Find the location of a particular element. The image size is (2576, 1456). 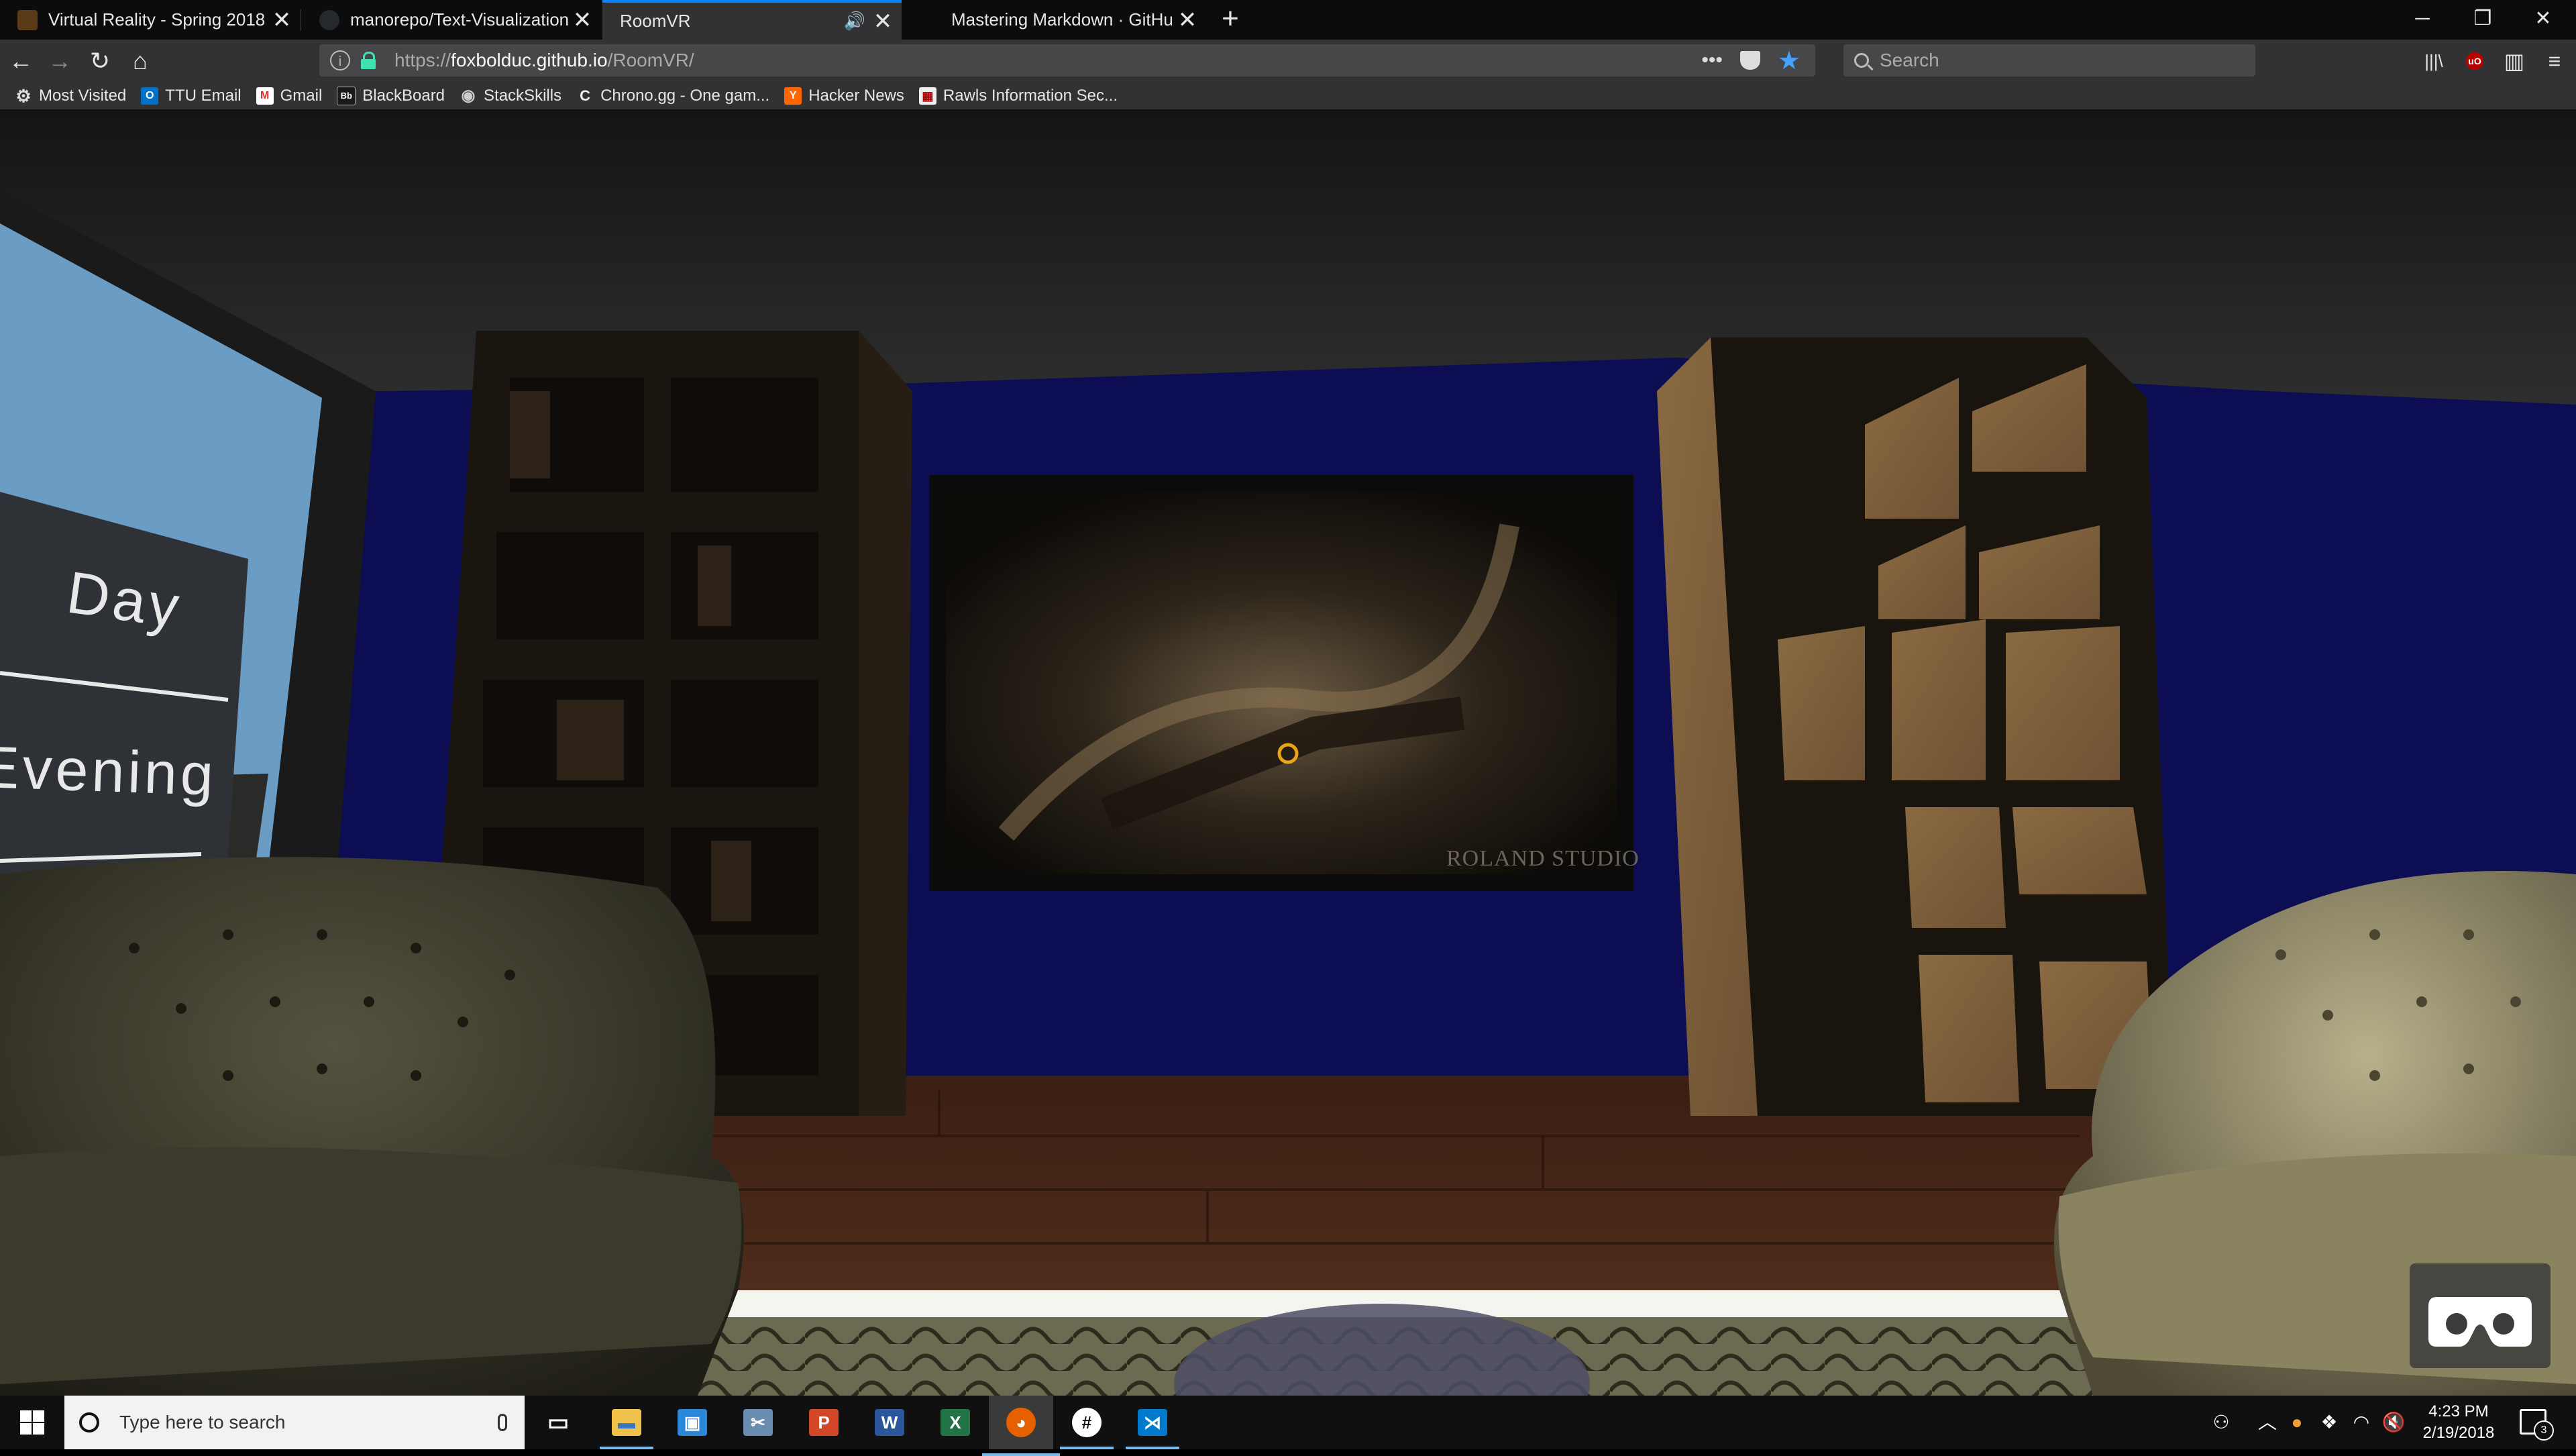

tab-mastering-markdown: Mastering Markdown · GitHub ✕ is located at coordinates (1054, 20).